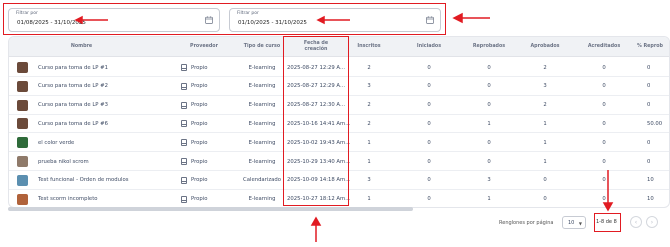 The width and height of the screenshot is (670, 247). I want to click on arrow-up-icon, so click(316, 221).